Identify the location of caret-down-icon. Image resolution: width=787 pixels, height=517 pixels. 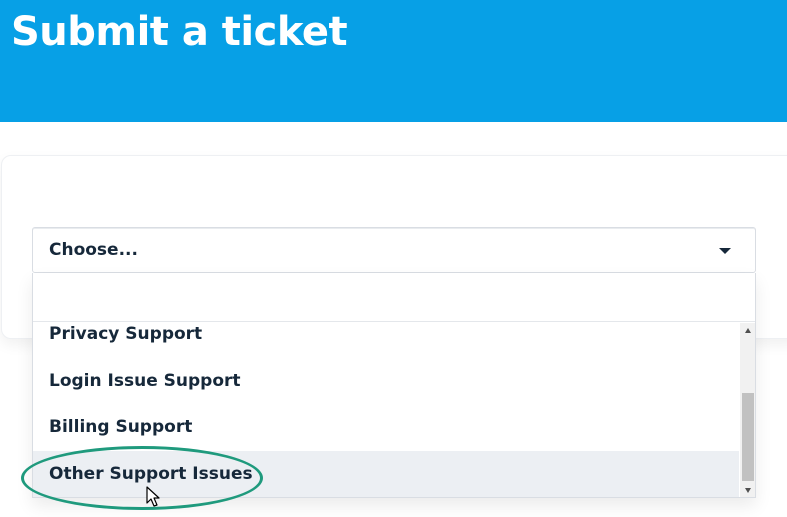
(725, 251).